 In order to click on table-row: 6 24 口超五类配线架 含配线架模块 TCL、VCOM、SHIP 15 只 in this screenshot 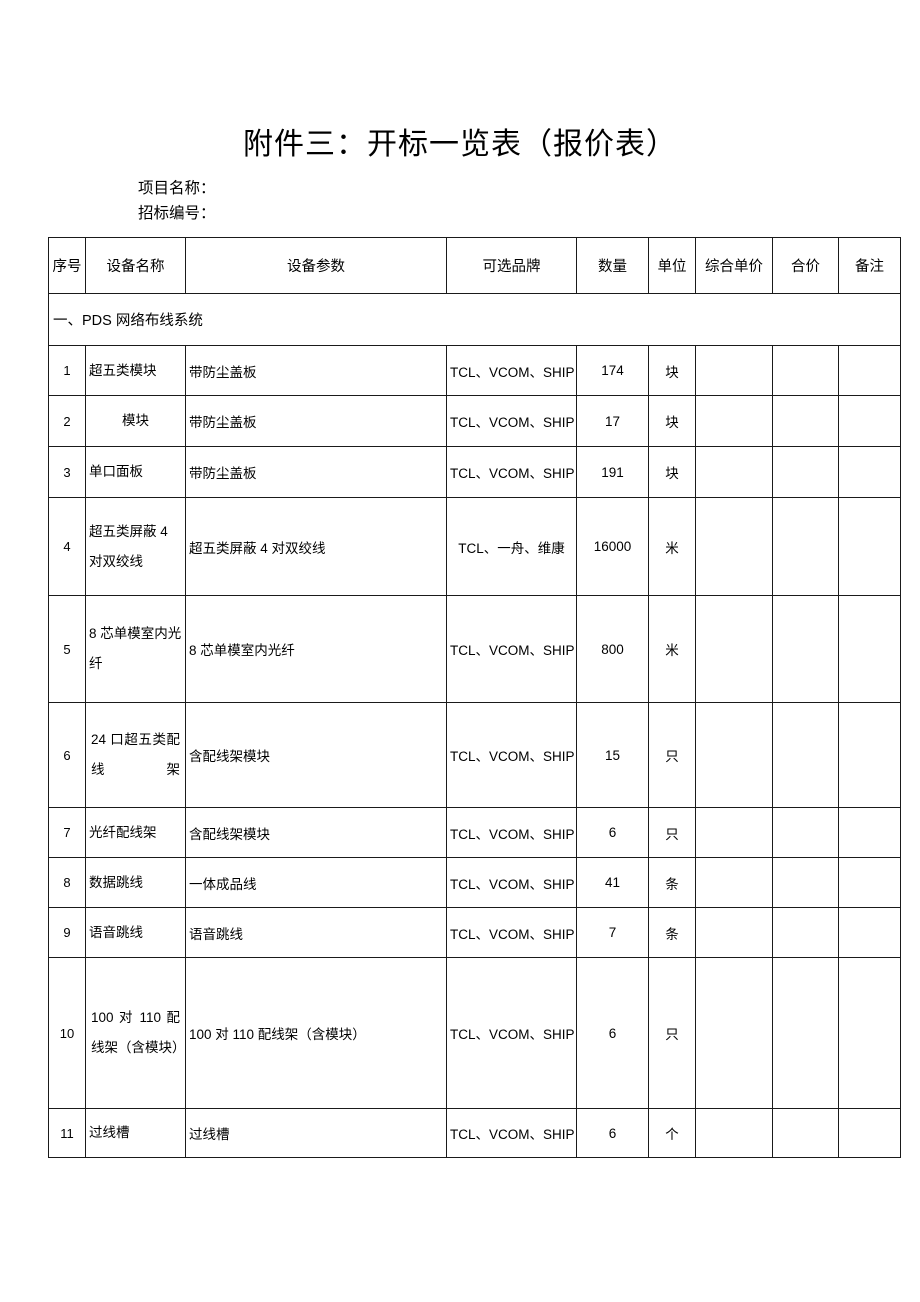, I will do `click(474, 755)`.